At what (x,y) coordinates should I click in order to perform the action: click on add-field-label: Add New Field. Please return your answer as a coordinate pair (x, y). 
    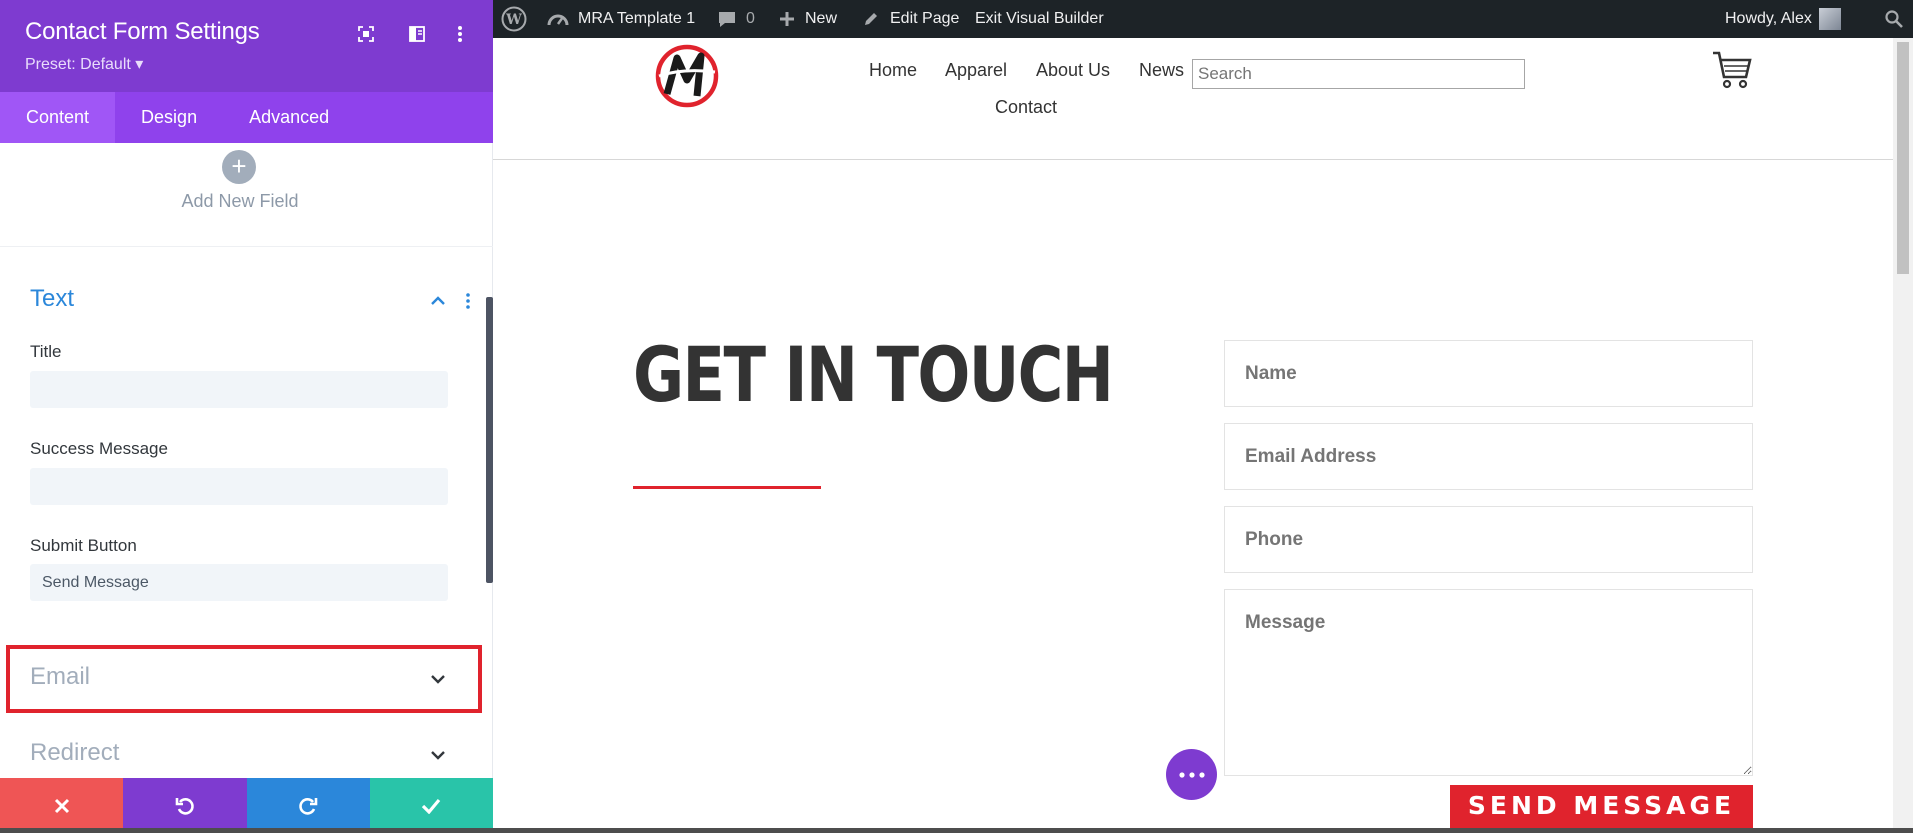
    Looking at the image, I should click on (240, 201).